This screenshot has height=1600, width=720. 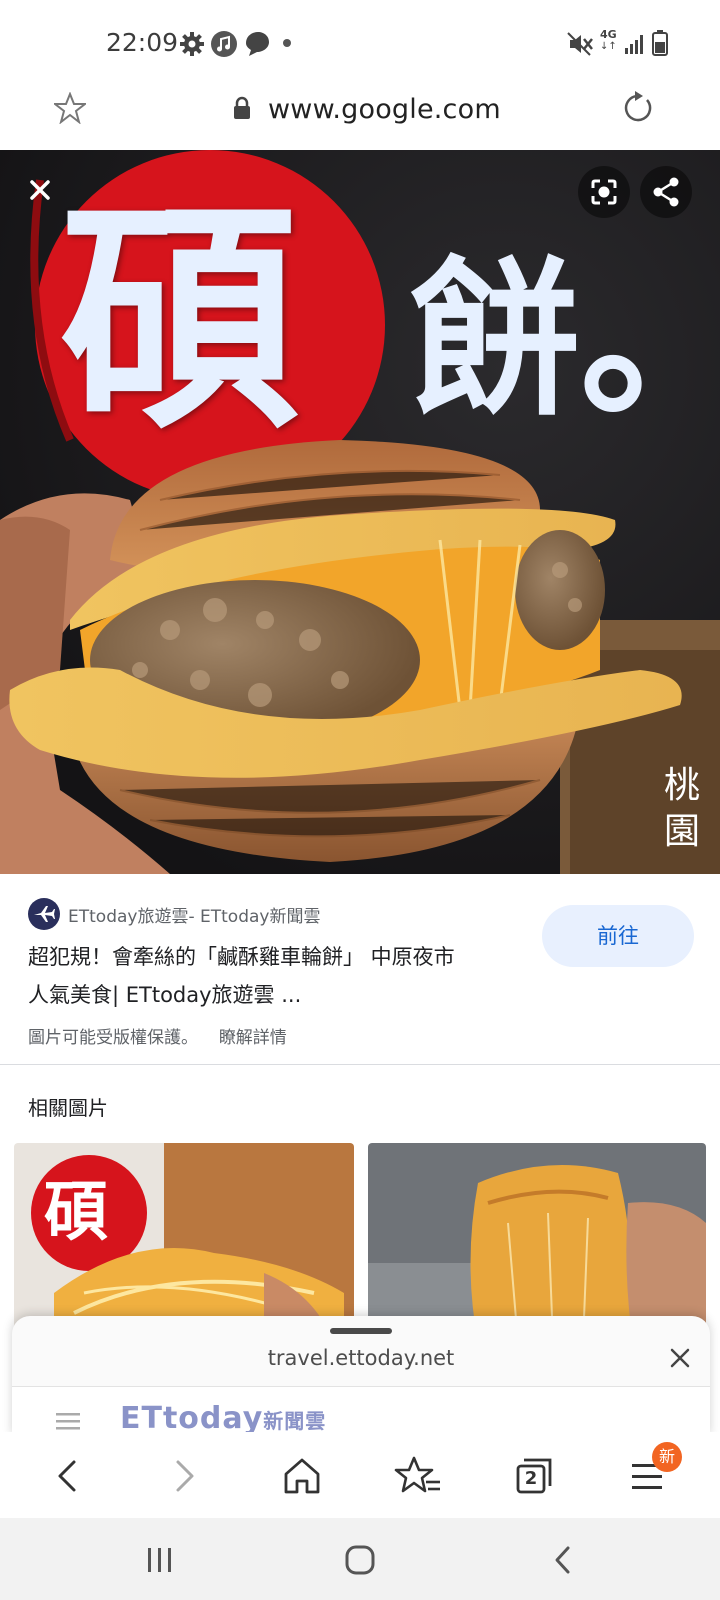 I want to click on preview-logo-suffix: 新聞雲, so click(x=295, y=1421).